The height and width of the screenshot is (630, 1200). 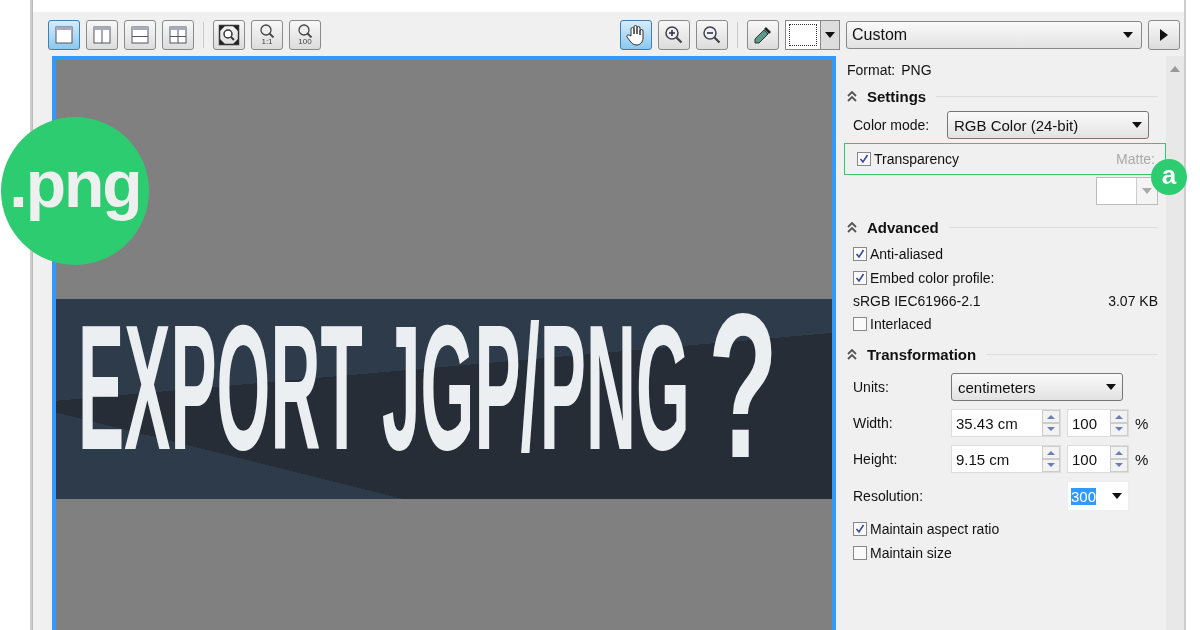 What do you see at coordinates (305, 42) in the screenshot?
I see `zoom-level-label: 100` at bounding box center [305, 42].